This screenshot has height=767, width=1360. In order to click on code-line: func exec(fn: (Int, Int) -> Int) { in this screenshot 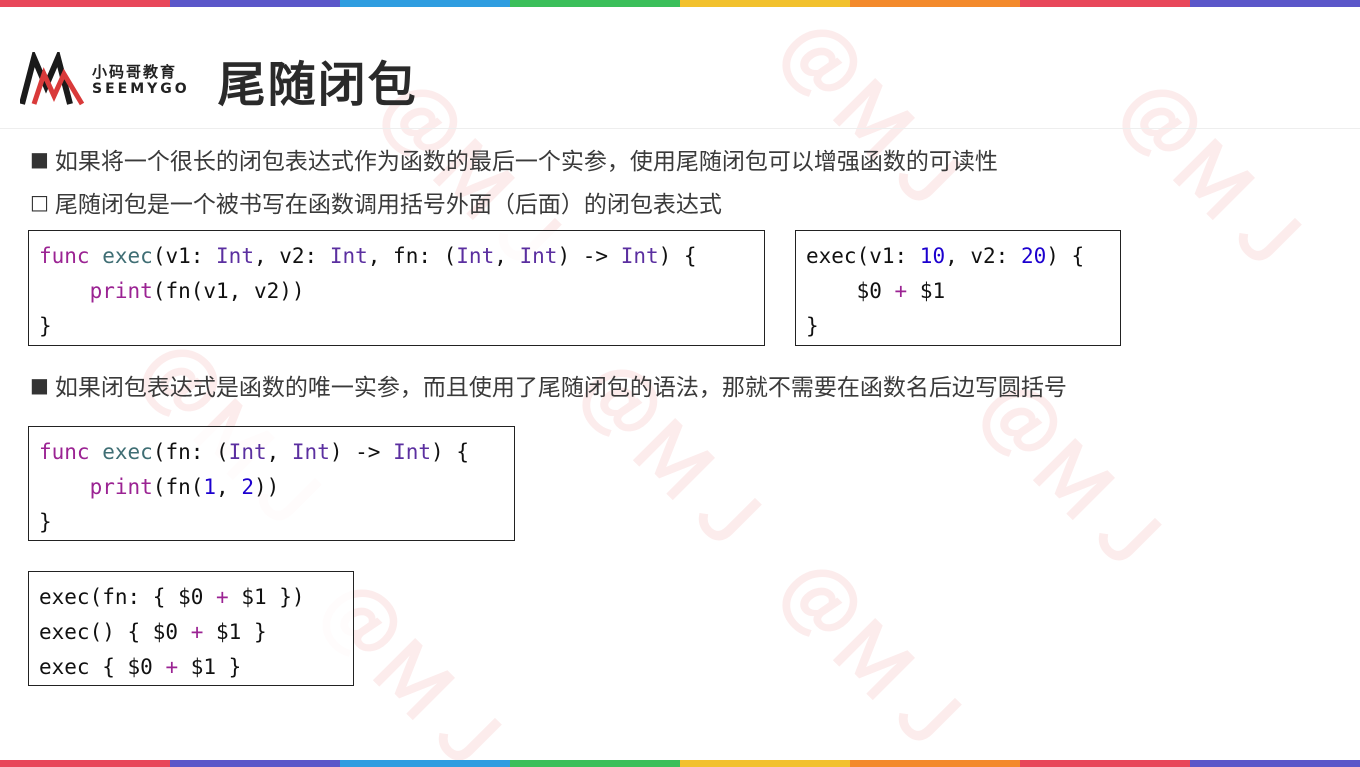, I will do `click(254, 452)`.